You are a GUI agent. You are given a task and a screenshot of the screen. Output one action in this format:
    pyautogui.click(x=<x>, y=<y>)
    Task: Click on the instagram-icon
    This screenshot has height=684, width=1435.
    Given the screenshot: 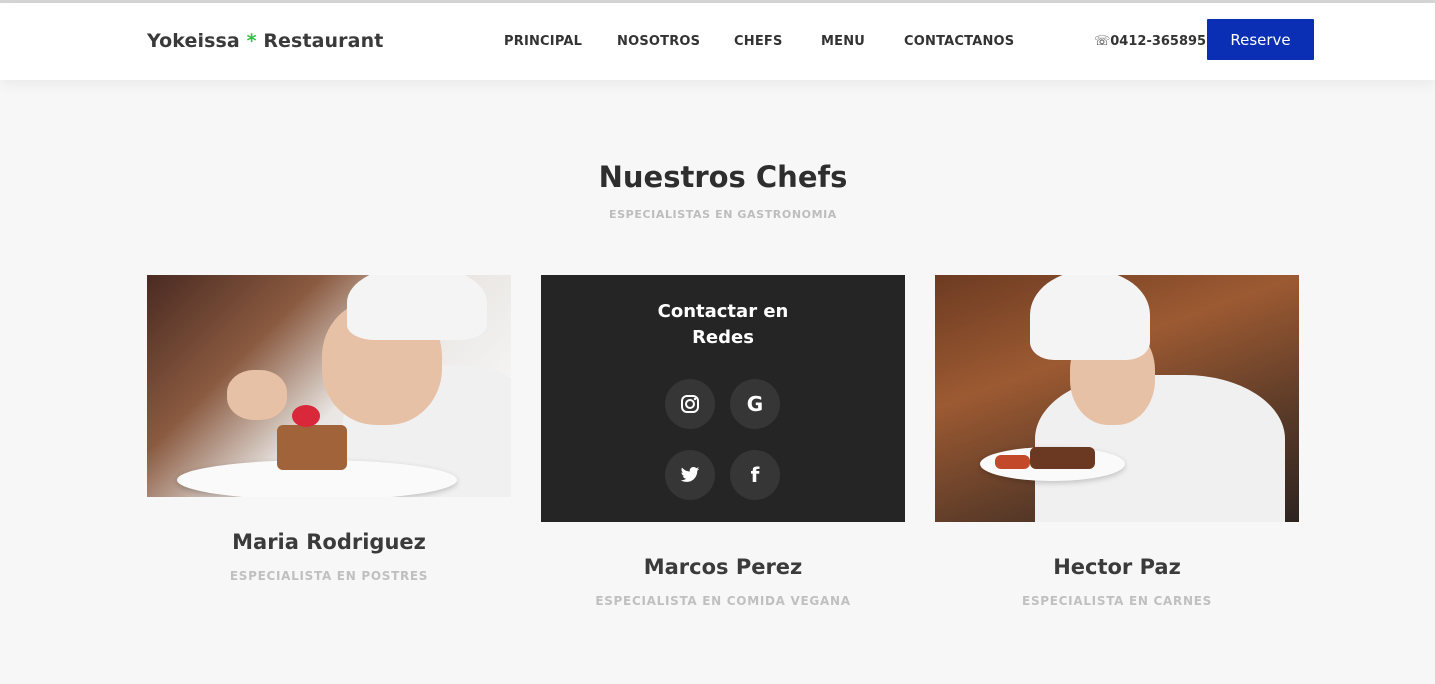 What is the action you would take?
    pyautogui.click(x=690, y=404)
    